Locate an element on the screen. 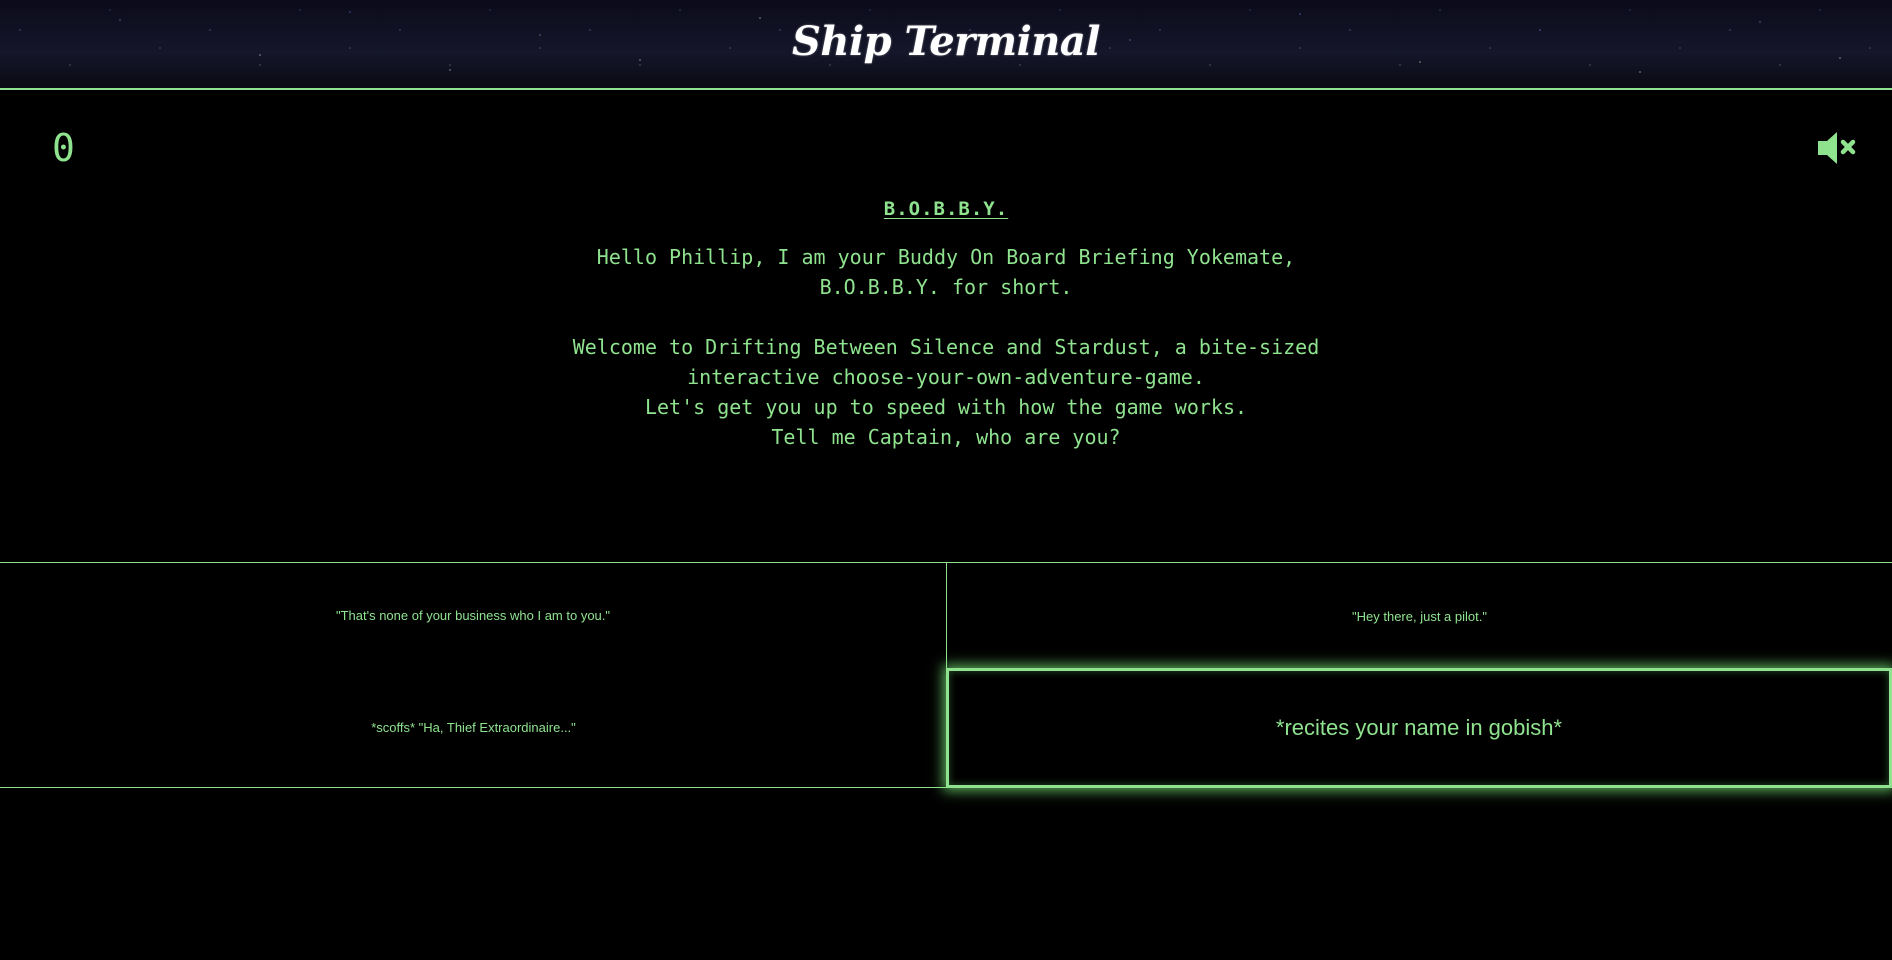 The width and height of the screenshot is (1892, 960). speaker-muted-icon is located at coordinates (1837, 148).